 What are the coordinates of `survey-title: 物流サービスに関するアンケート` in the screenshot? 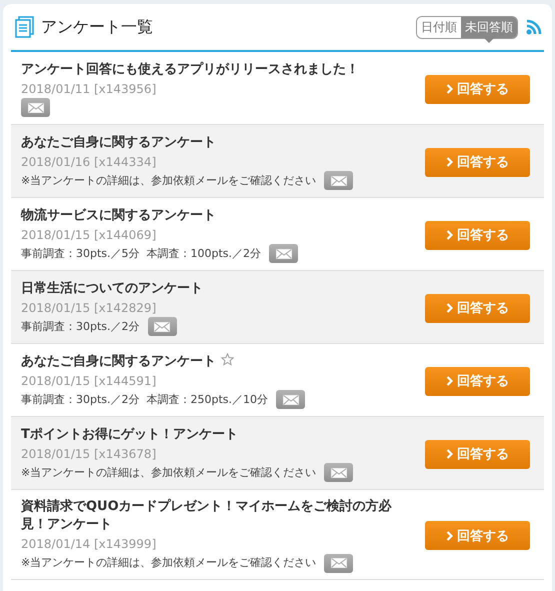 It's located at (118, 215).